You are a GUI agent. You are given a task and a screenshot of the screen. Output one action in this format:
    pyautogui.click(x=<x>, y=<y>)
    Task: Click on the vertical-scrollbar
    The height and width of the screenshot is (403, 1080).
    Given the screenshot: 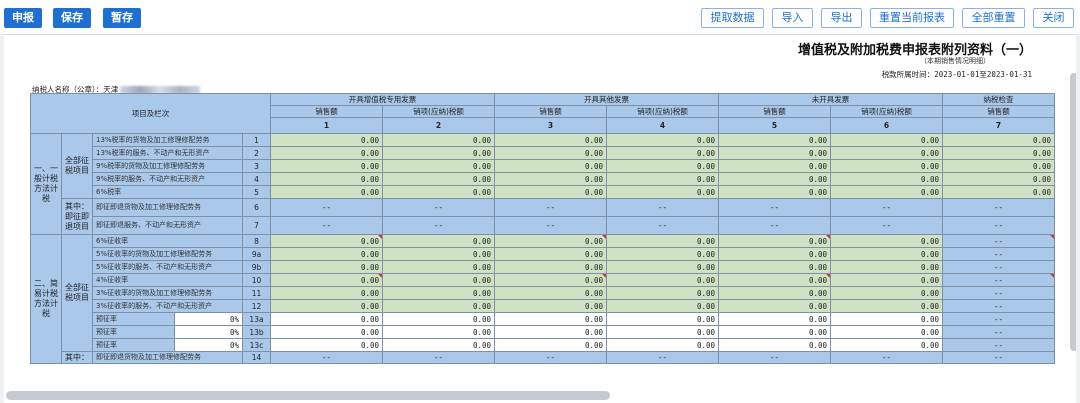 What is the action you would take?
    pyautogui.click(x=1073, y=212)
    